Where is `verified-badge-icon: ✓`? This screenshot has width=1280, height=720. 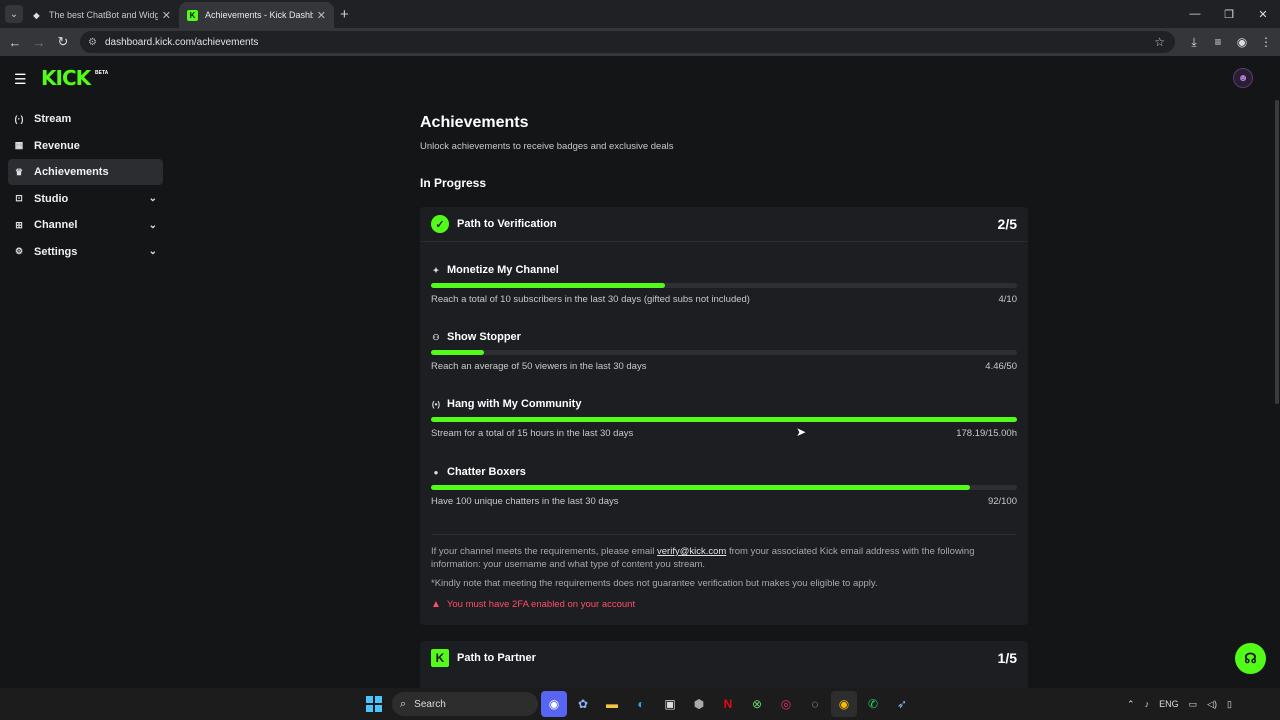 verified-badge-icon: ✓ is located at coordinates (440, 224).